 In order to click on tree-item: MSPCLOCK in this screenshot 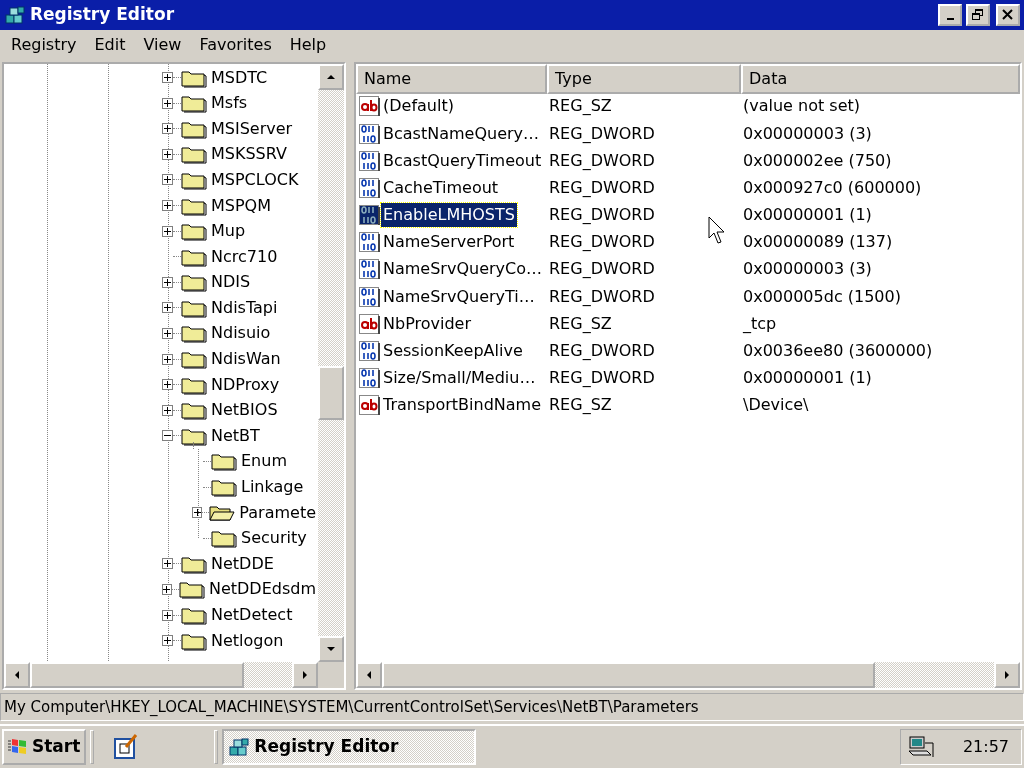, I will do `click(255, 179)`.